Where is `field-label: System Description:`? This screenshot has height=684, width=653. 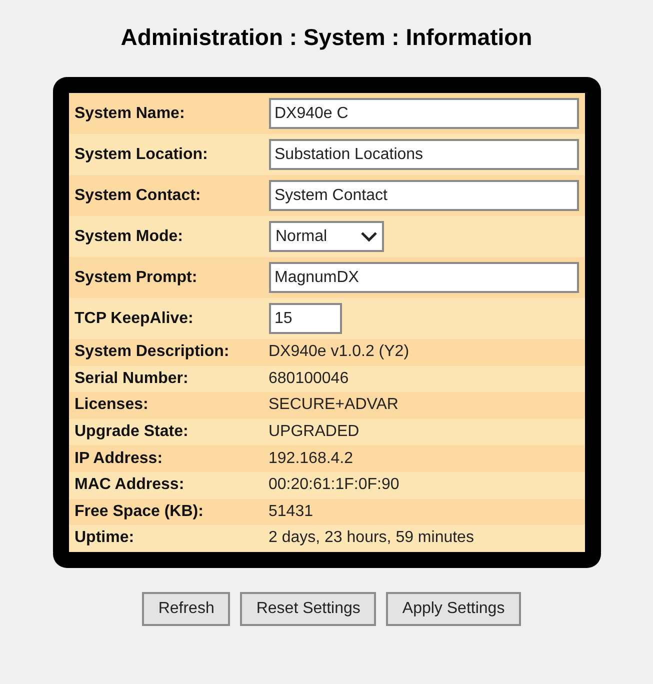 field-label: System Description: is located at coordinates (152, 352).